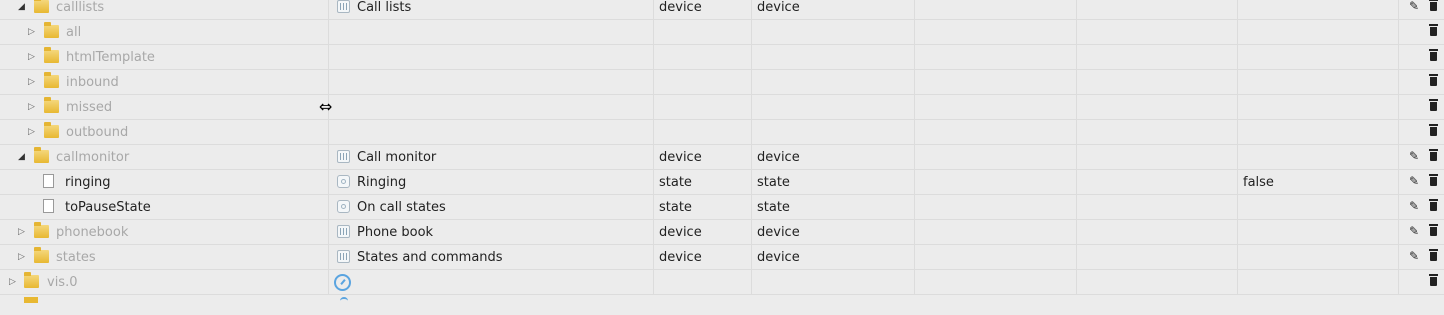  I want to click on object-id: all, so click(73, 32).